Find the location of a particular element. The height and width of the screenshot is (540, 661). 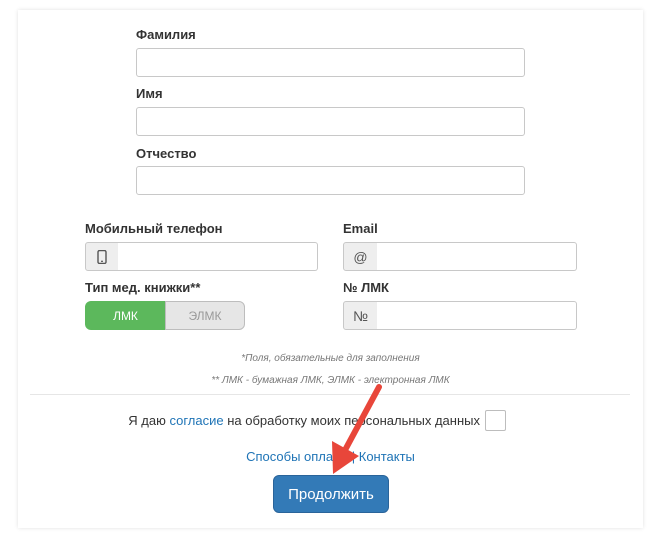

toggle-elmk: ЭЛМК is located at coordinates (205, 315).